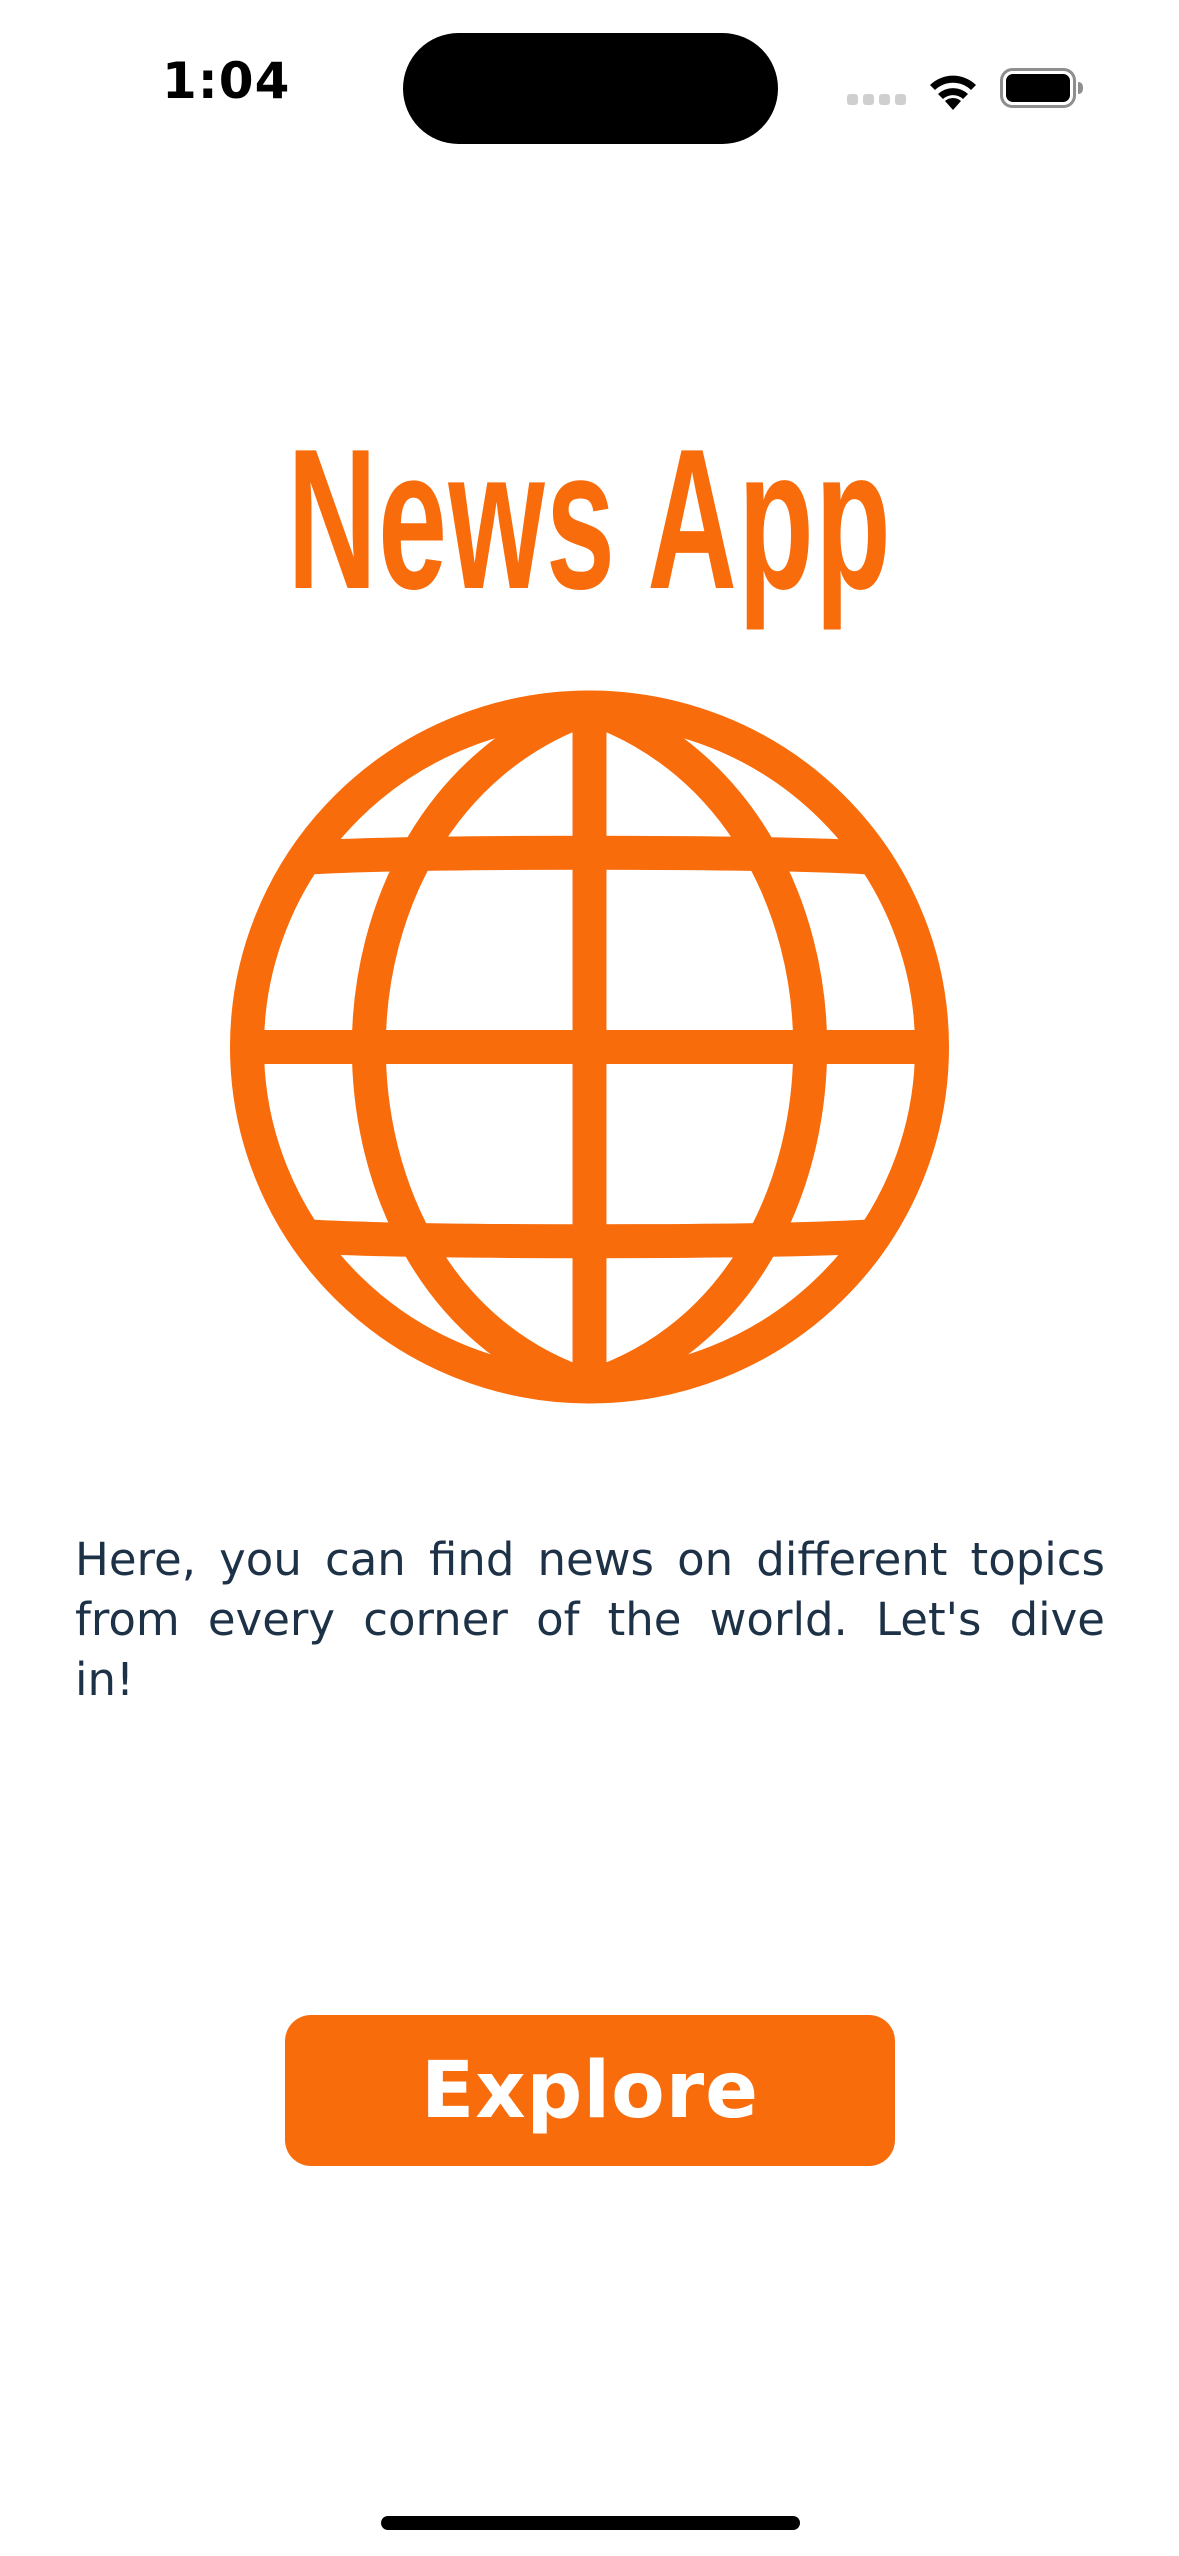 The image size is (1179, 2556). Describe the element at coordinates (590, 2523) in the screenshot. I see `home-indicator` at that location.